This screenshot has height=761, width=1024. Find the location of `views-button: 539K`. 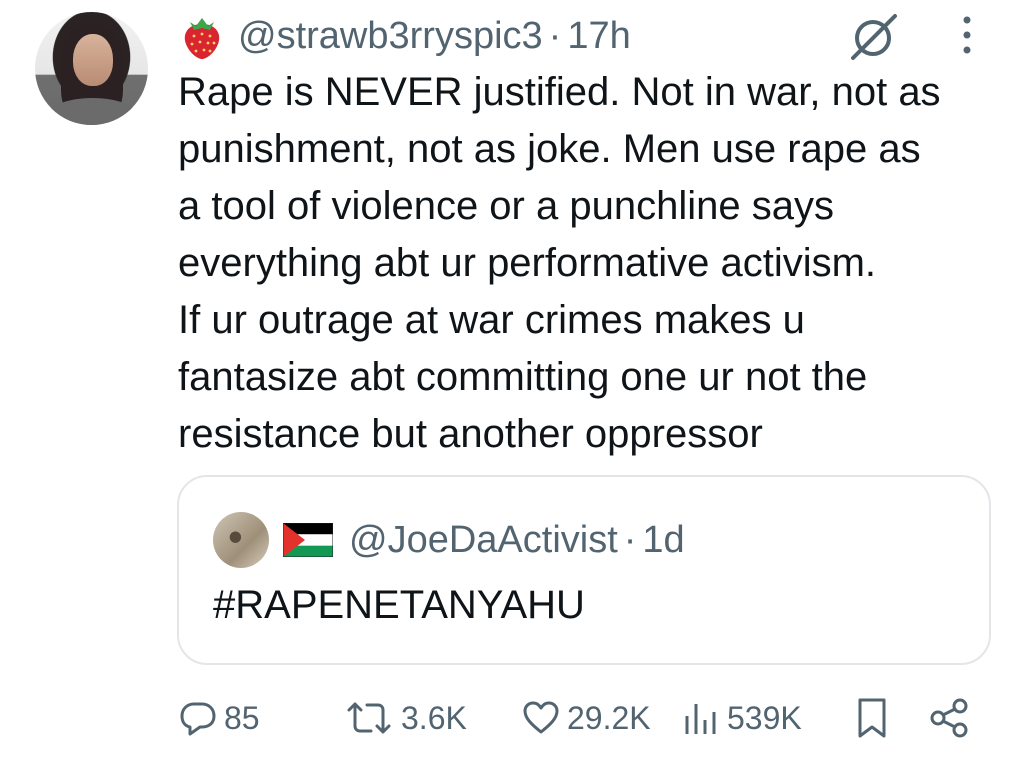

views-button: 539K is located at coordinates (741, 718).